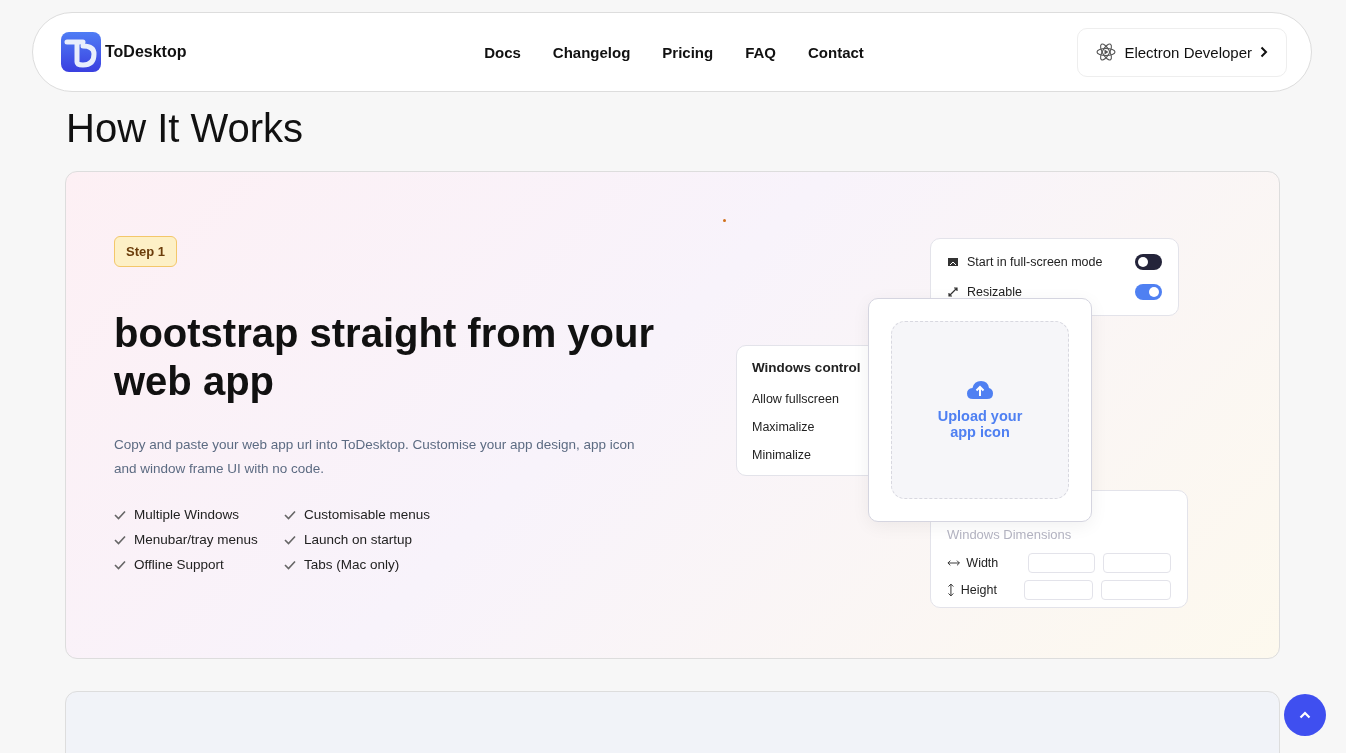 Image resolution: width=1346 pixels, height=753 pixels. Describe the element at coordinates (724, 220) in the screenshot. I see `dot-icon` at that location.